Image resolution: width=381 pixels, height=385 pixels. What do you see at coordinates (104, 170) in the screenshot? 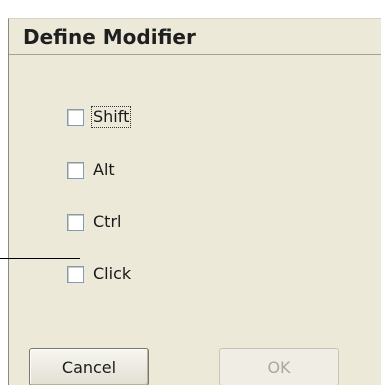
I see `alt-checkbox-label: Alt` at bounding box center [104, 170].